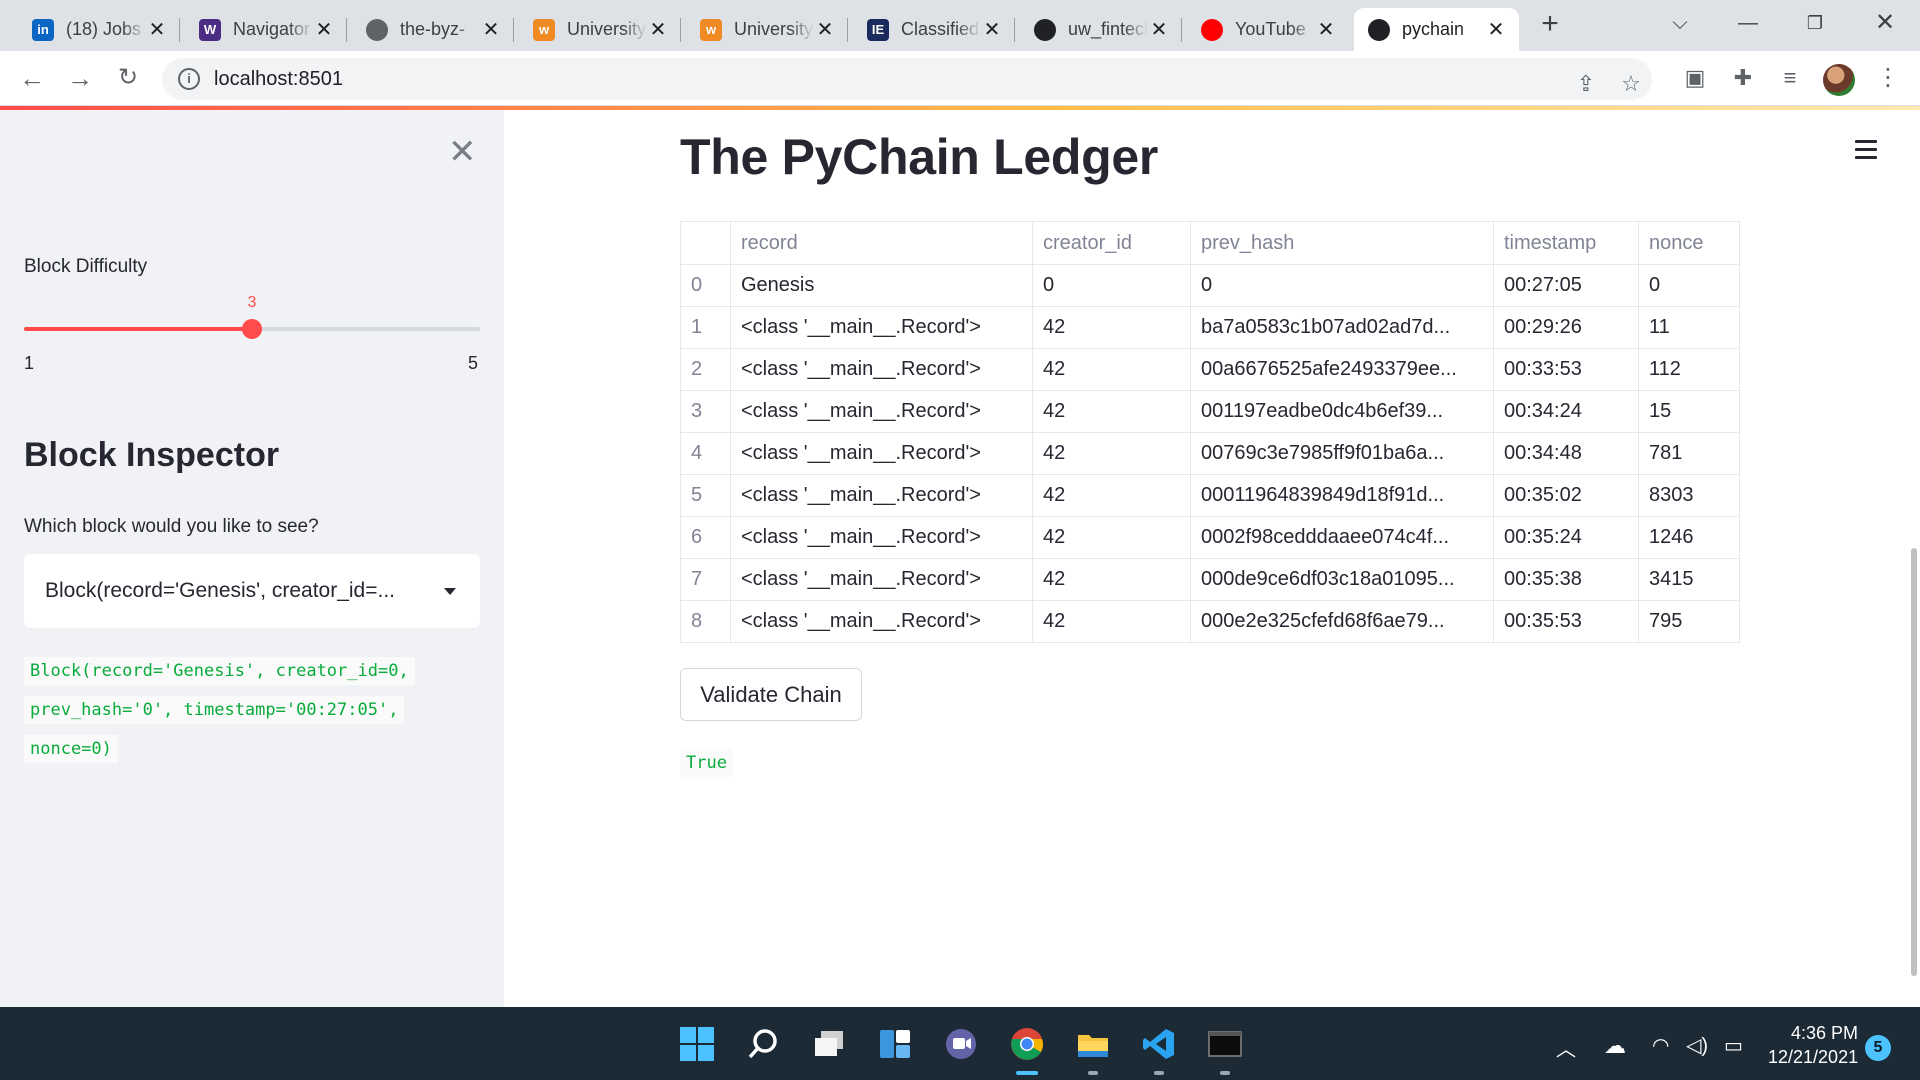  I want to click on column-header: nonce, so click(1689, 243).